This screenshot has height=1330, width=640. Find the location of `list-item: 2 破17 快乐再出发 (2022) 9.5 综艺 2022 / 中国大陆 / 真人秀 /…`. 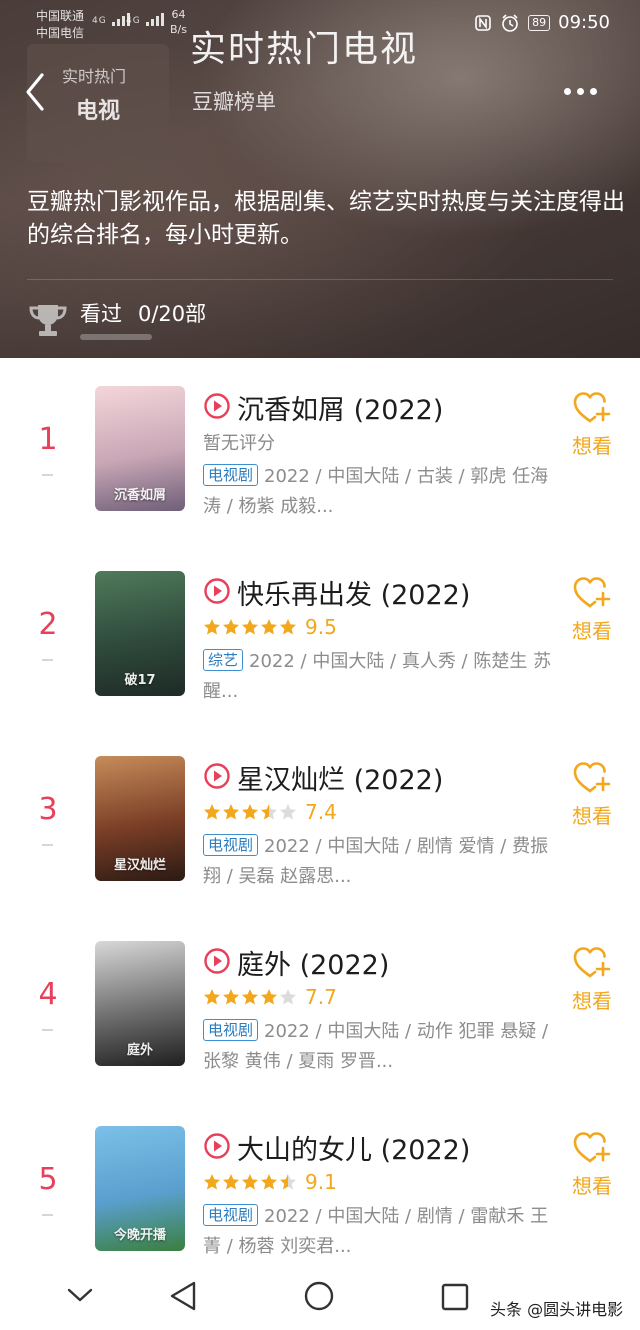

list-item: 2 破17 快乐再出发 (2022) 9.5 综艺 2022 / 中国大陆 / 真人秀 /… is located at coordinates (320, 635).